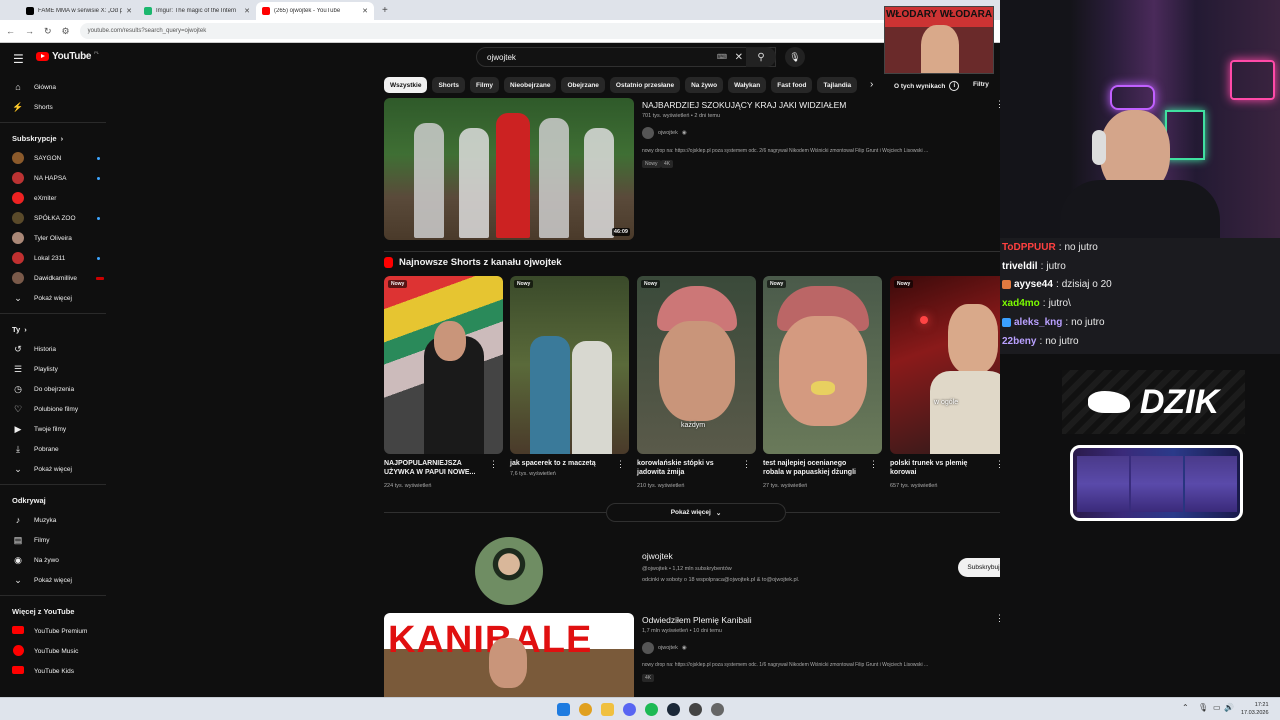 This screenshot has width=1280, height=720. What do you see at coordinates (474, 183) in the screenshot?
I see `thumbnail-figure` at bounding box center [474, 183].